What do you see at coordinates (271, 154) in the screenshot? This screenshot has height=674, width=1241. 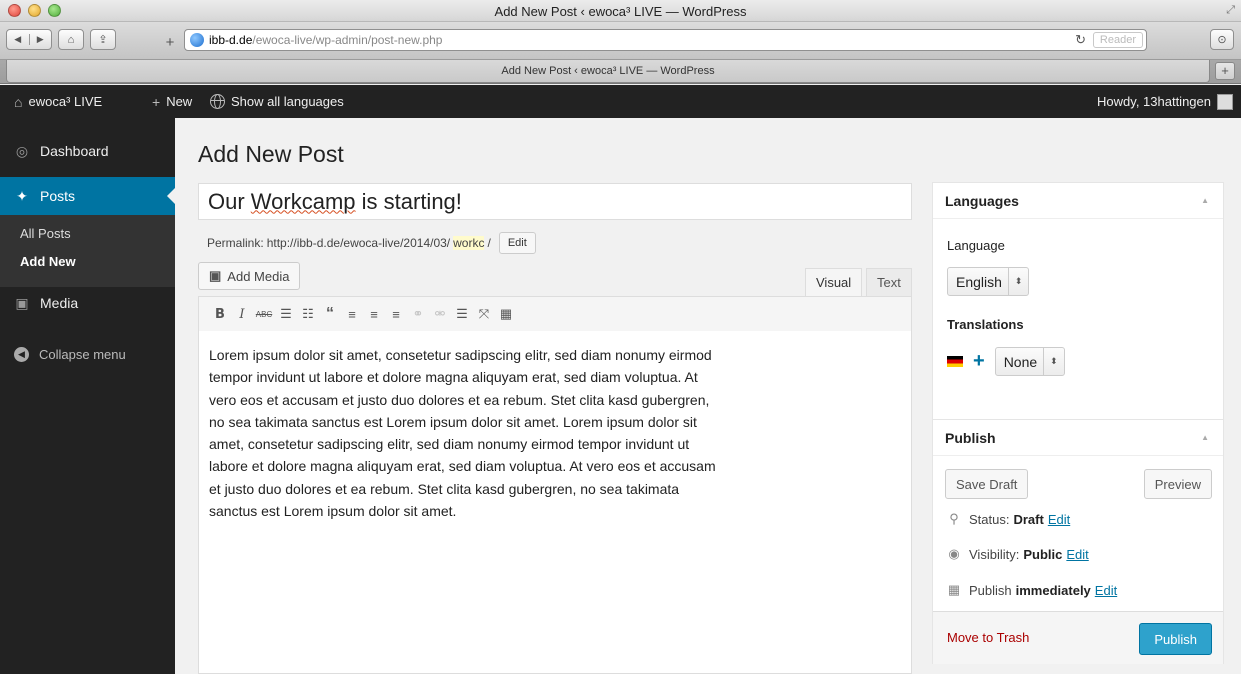 I see `page-title: Add New Post` at bounding box center [271, 154].